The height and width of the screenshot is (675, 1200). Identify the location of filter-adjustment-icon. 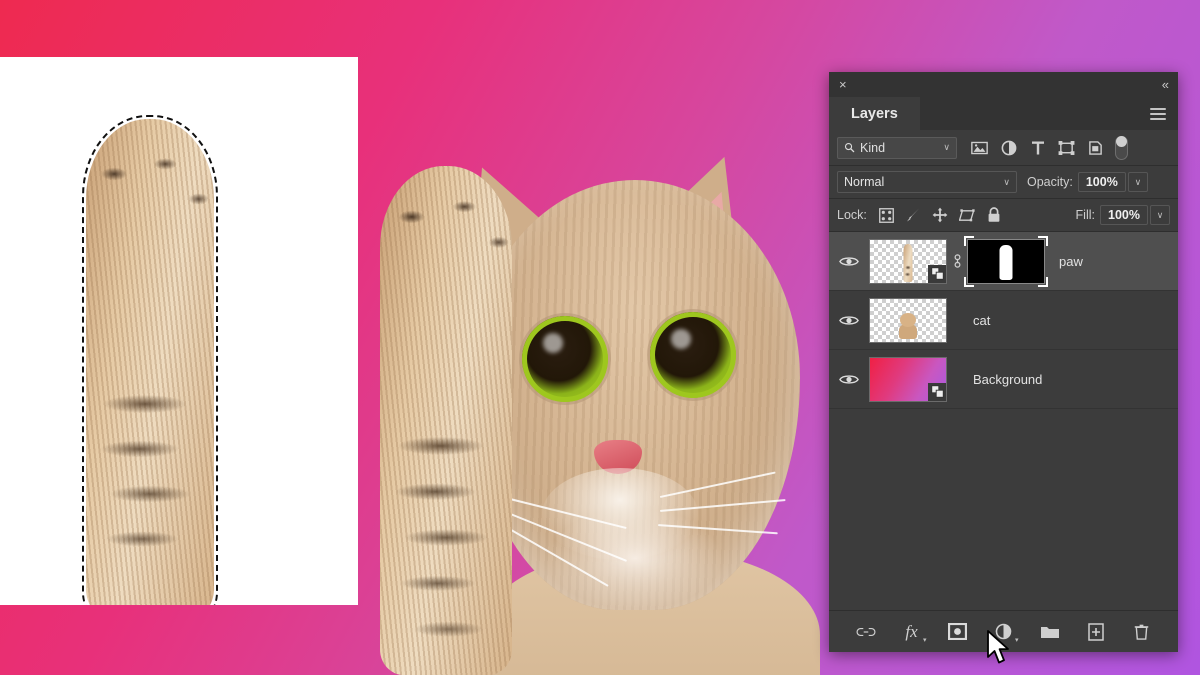
(1008, 148).